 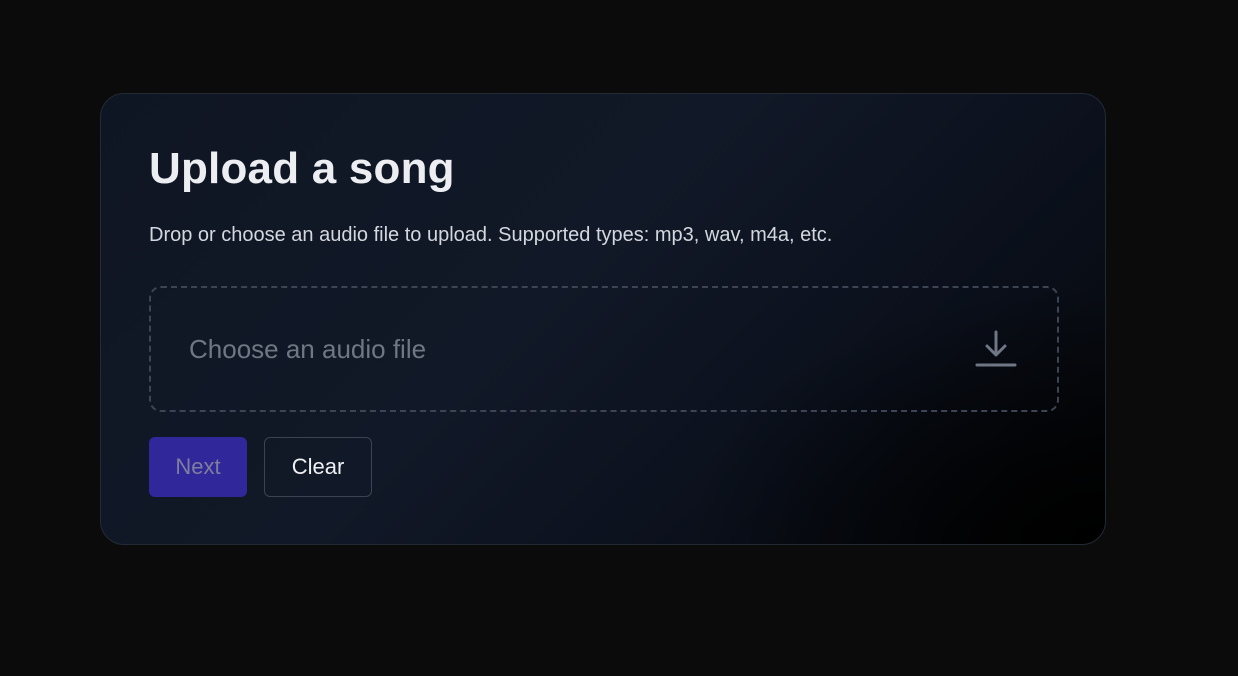 What do you see at coordinates (996, 349) in the screenshot?
I see `download-icon` at bounding box center [996, 349].